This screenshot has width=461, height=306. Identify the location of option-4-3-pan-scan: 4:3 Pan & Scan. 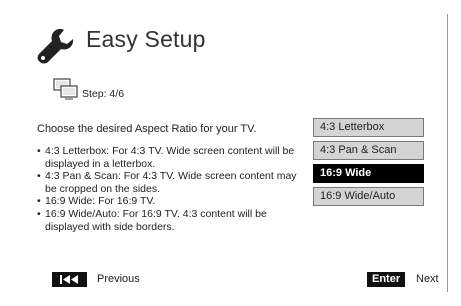
(368, 150).